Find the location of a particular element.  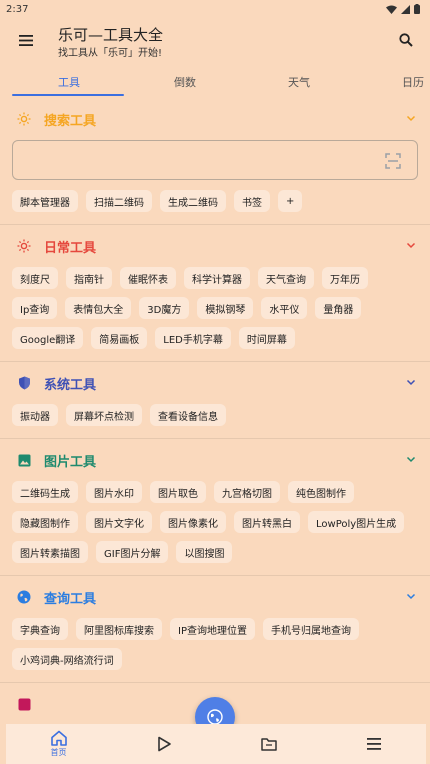

section-title: 搜索工具 is located at coordinates (70, 121).